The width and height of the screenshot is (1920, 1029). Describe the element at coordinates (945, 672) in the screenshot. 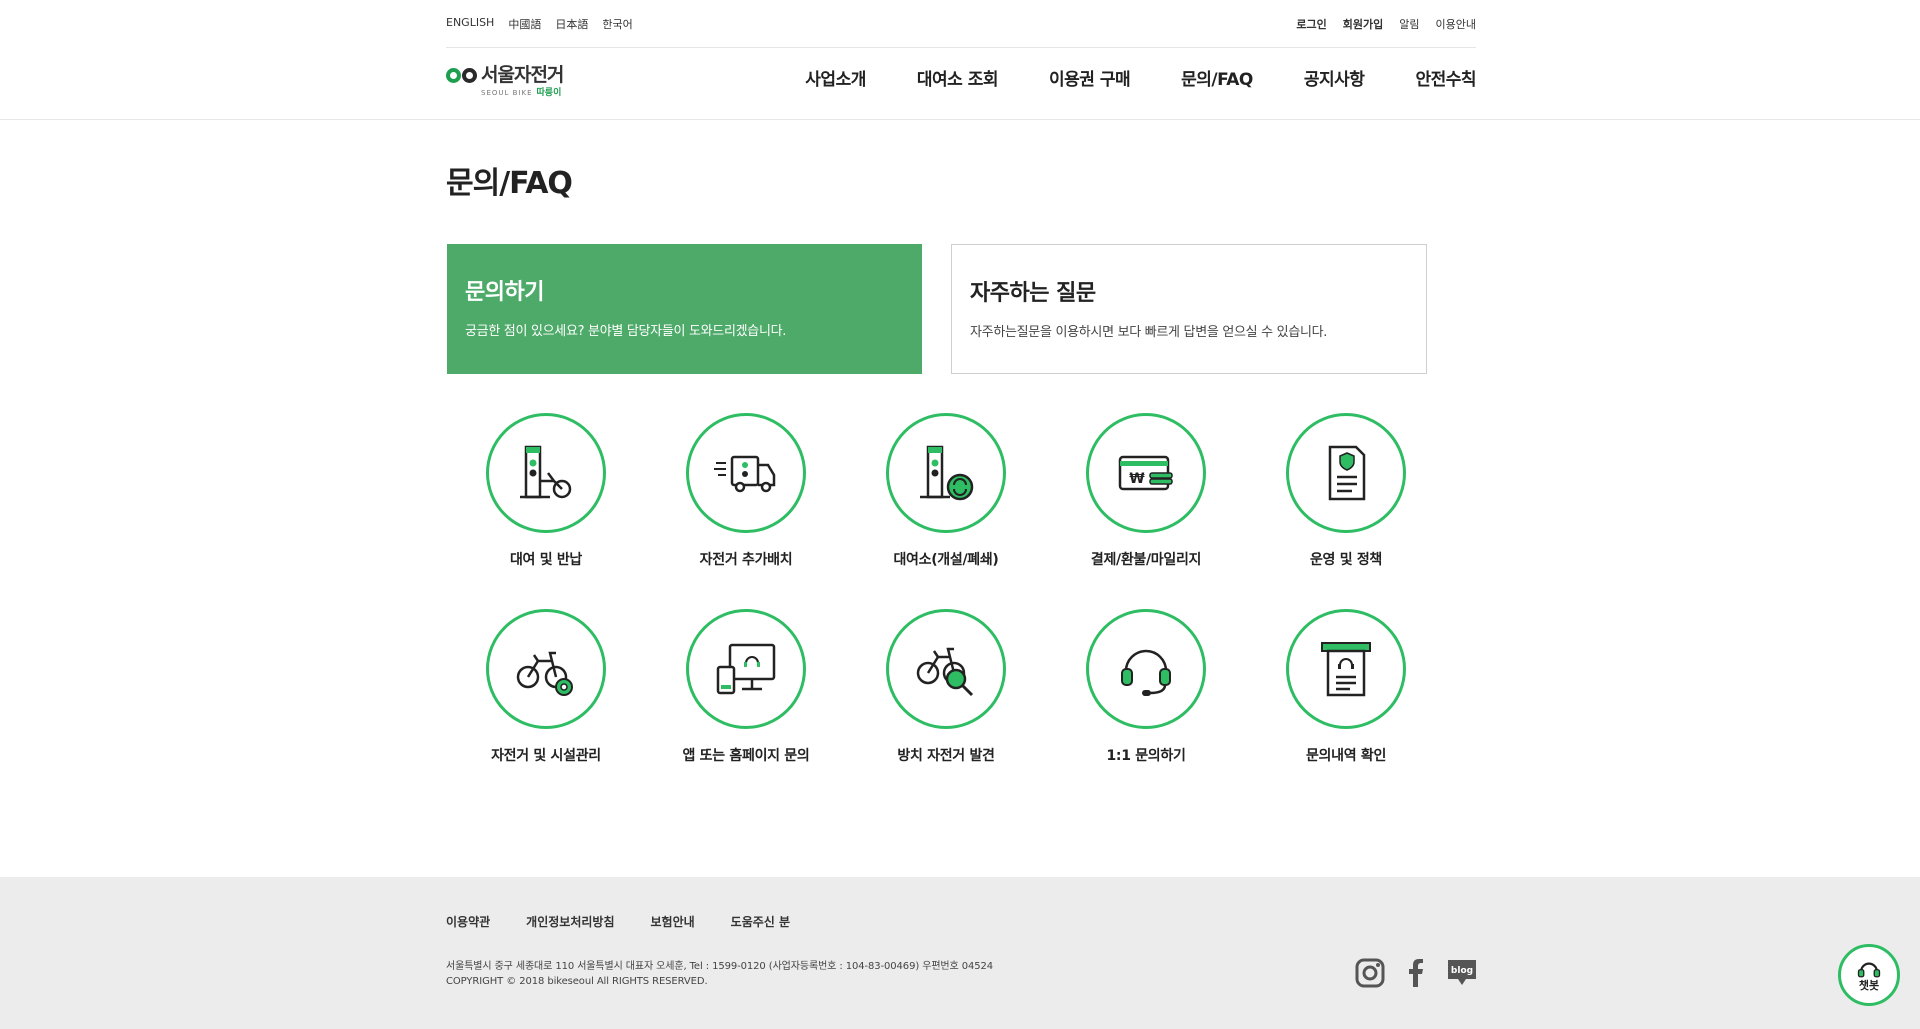

I see `bike-search-icon` at that location.